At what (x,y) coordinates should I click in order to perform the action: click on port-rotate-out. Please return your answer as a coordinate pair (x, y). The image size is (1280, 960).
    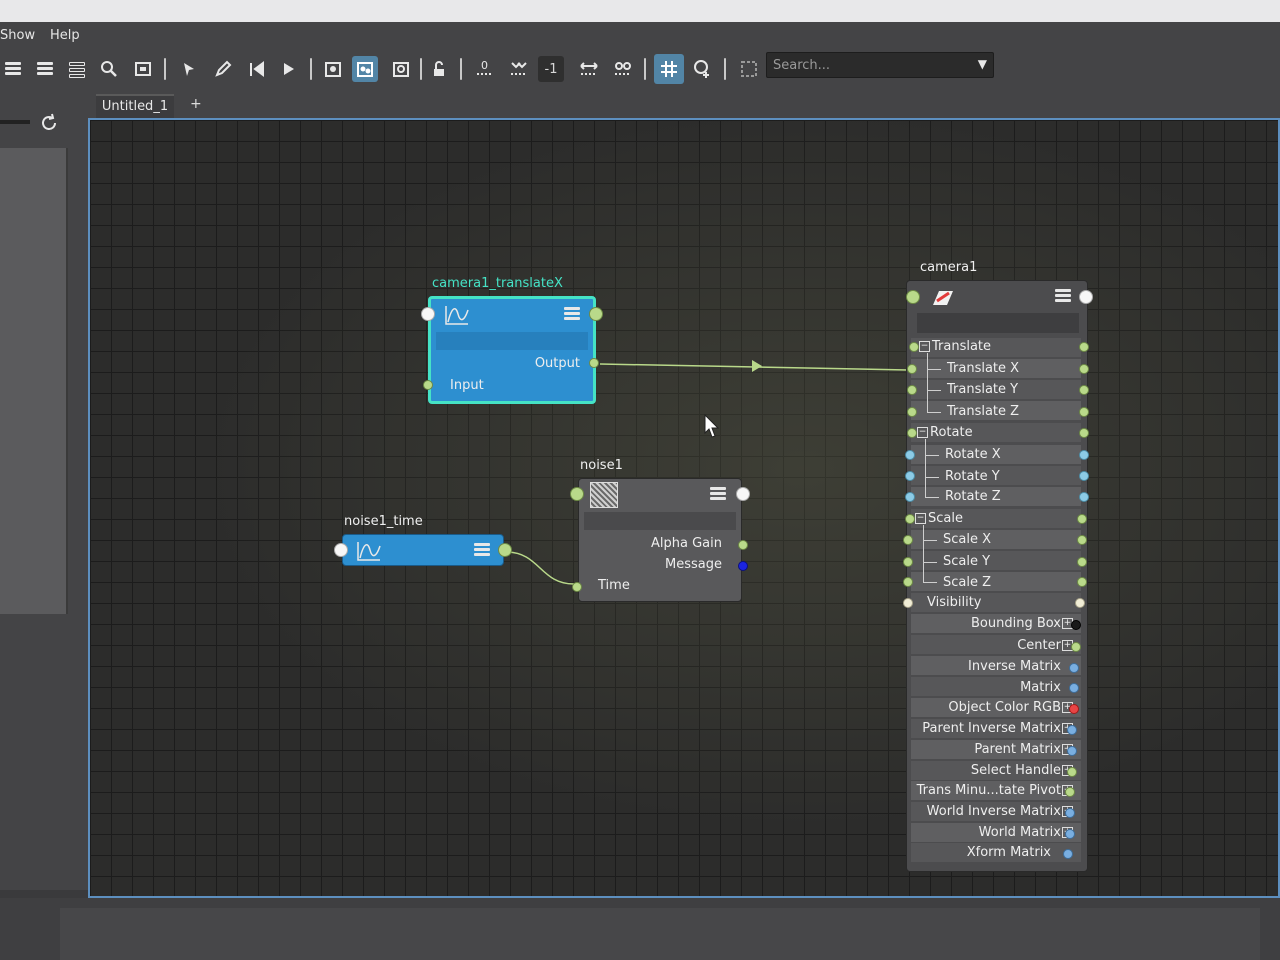
    Looking at the image, I should click on (1084, 433).